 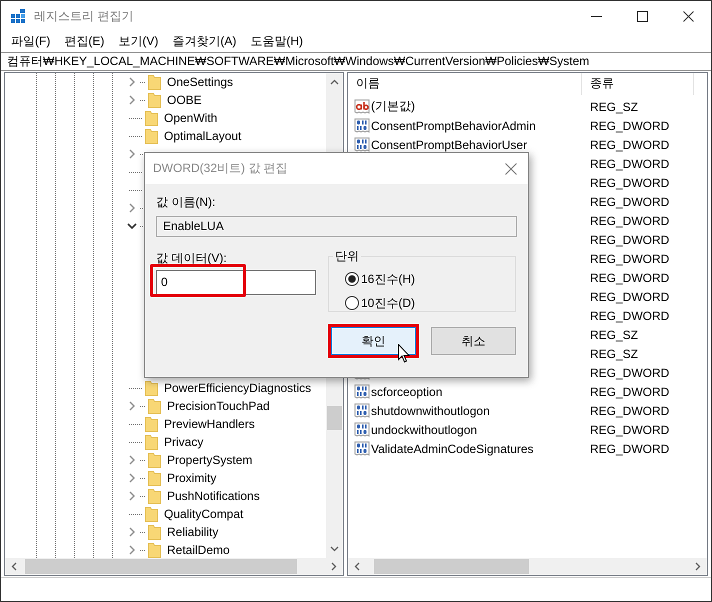 What do you see at coordinates (192, 258) in the screenshot?
I see `field-label: 값 데이터(V):` at bounding box center [192, 258].